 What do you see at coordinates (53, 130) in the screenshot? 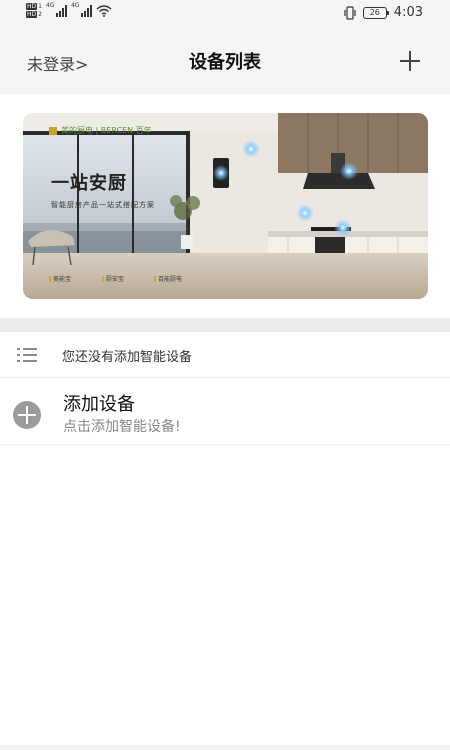
I see `brand-logo-icon` at bounding box center [53, 130].